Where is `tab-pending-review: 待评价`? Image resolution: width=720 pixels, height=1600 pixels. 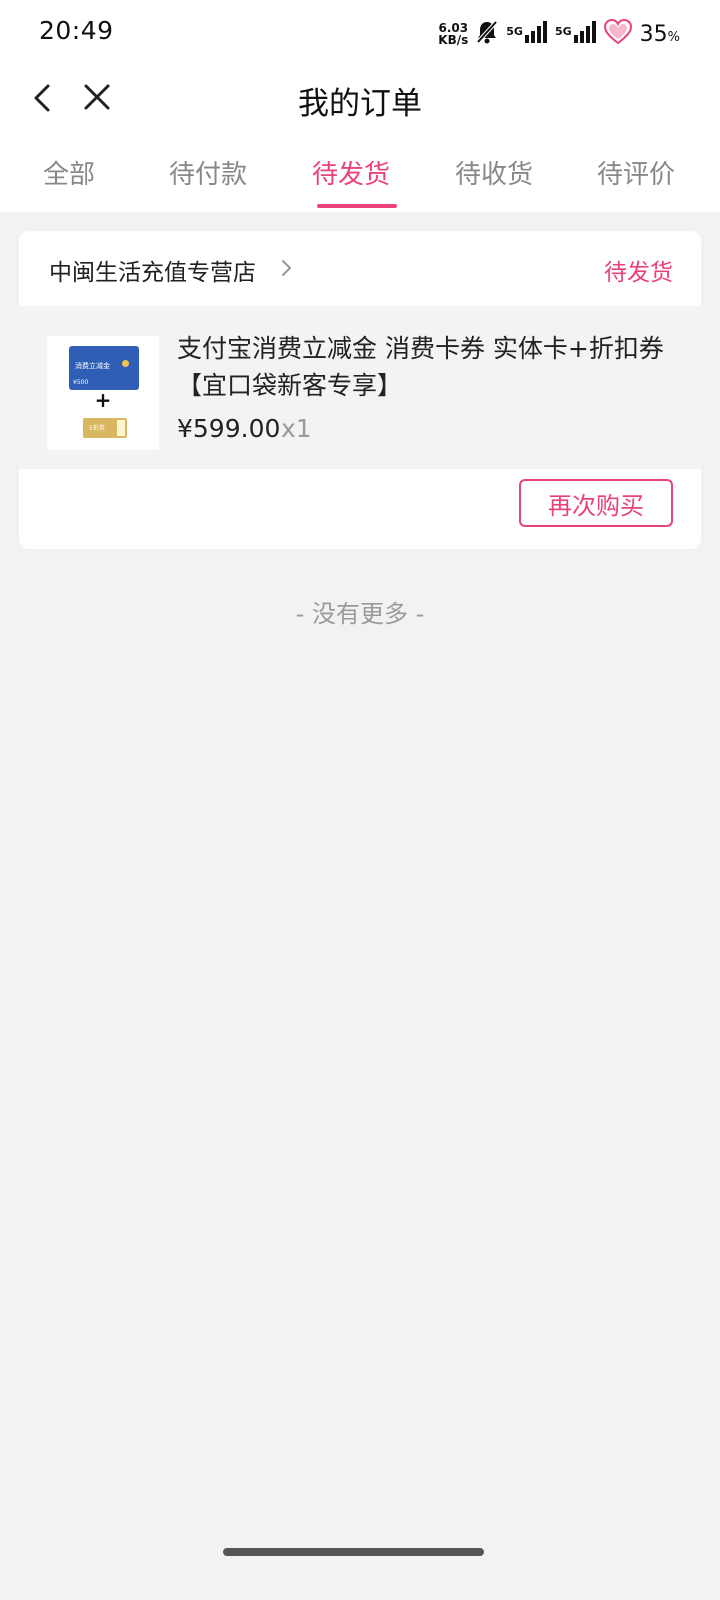
tab-pending-review: 待评价 is located at coordinates (636, 172).